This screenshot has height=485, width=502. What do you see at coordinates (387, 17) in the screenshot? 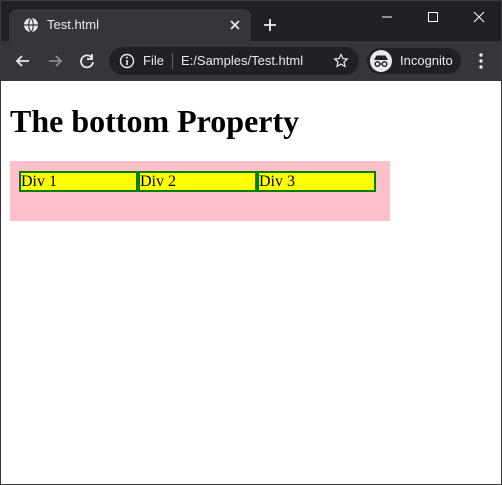
I see `minimize-icon` at bounding box center [387, 17].